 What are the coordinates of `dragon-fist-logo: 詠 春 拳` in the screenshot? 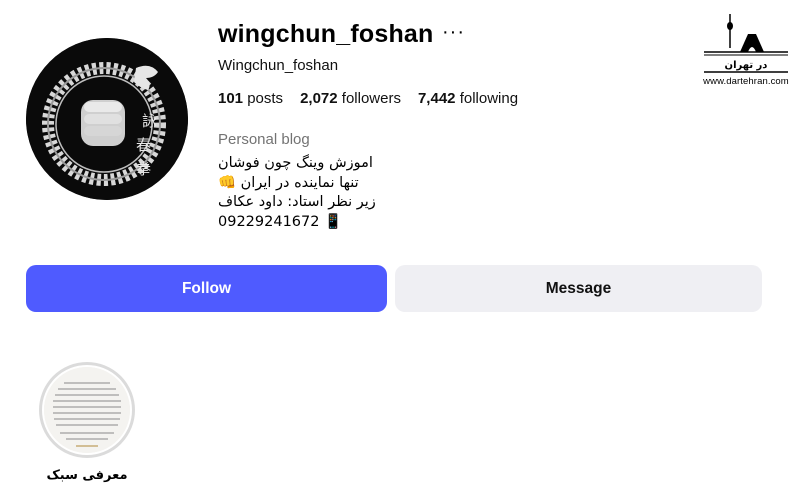 It's located at (107, 119).